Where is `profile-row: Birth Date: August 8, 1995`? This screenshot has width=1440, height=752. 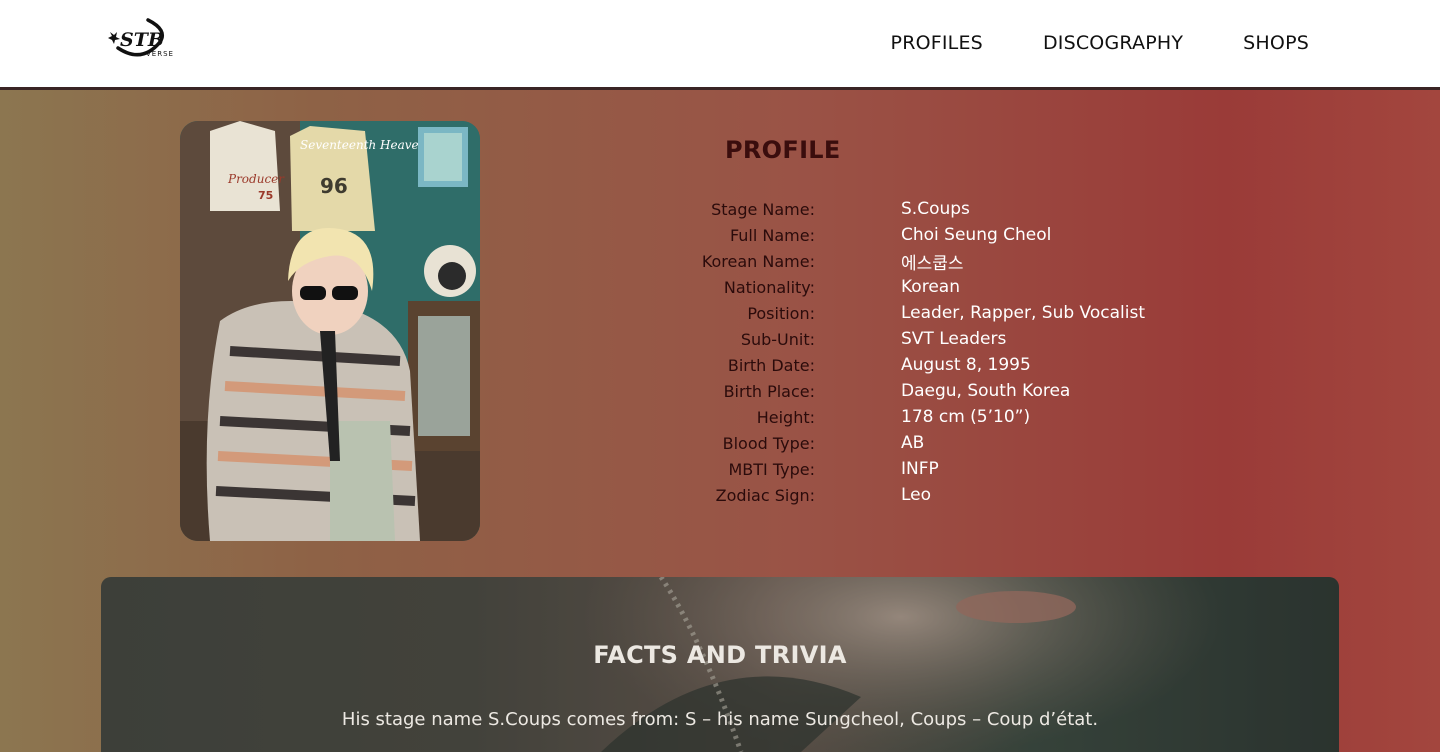
profile-row: Birth Date: August 8, 1995 is located at coordinates (950, 365).